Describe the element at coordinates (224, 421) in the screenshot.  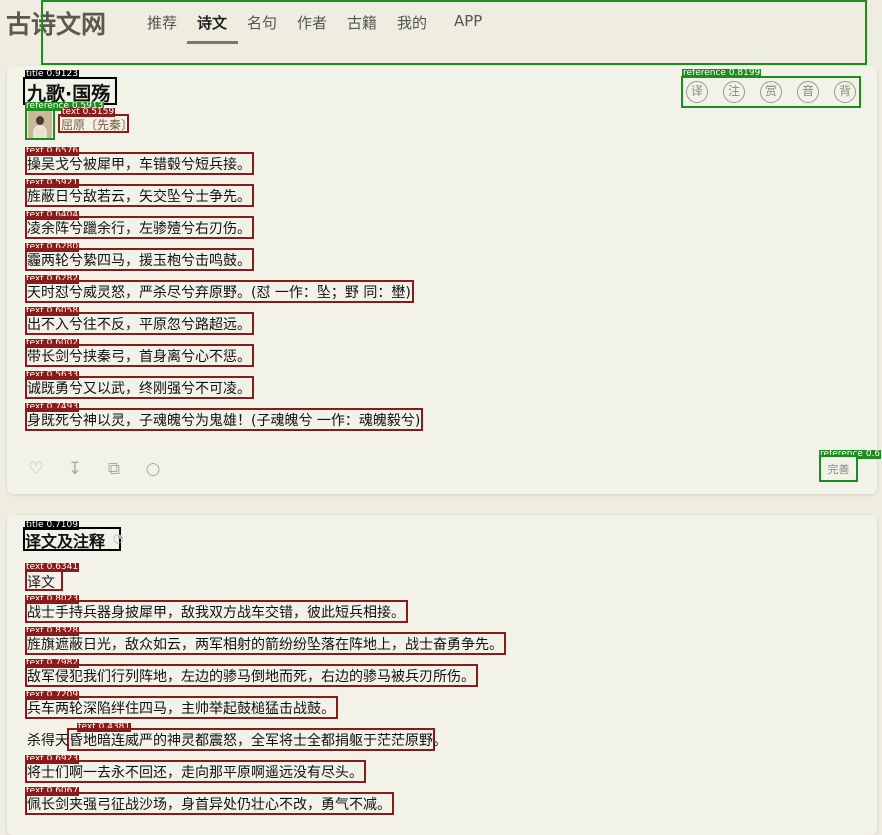
I see `poem-line: 身既死兮神以灵，子魂魄兮为鬼雄！(子魂魄兮 一作：魂魄毅兮)` at that location.